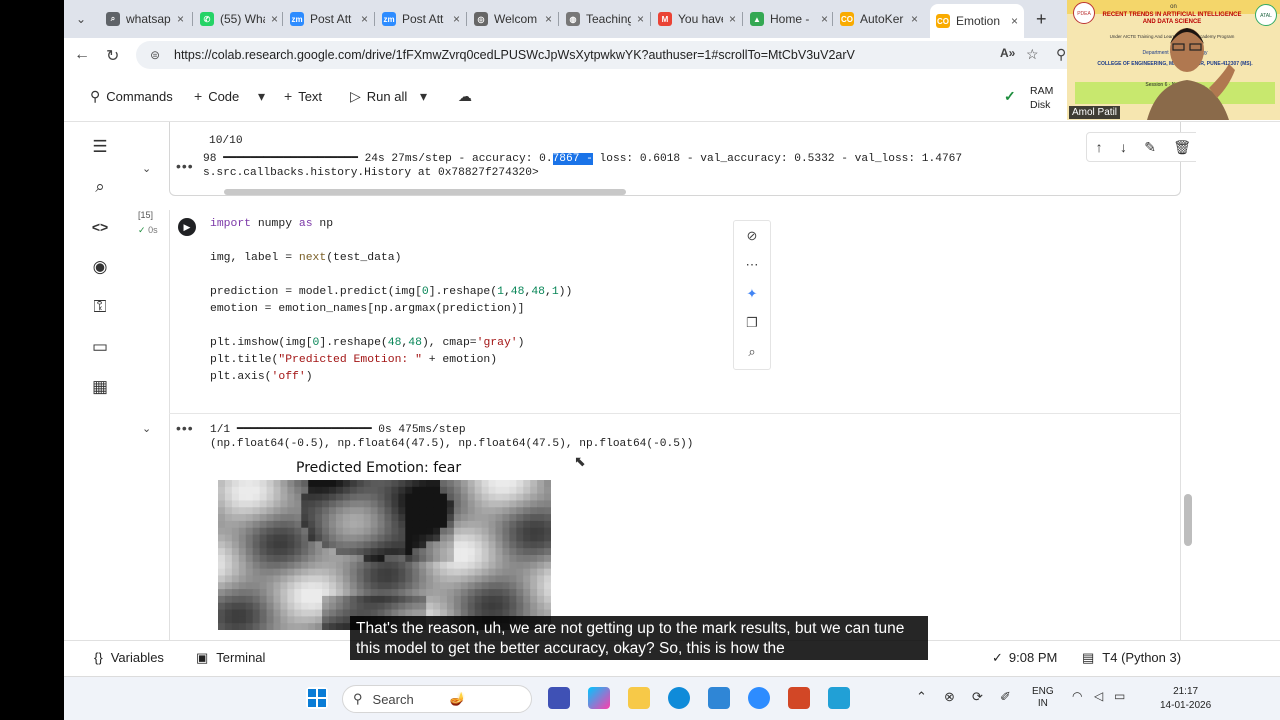  What do you see at coordinates (145, 19) in the screenshot?
I see `browser-tab: ⌕ whatsap ×` at bounding box center [145, 19].